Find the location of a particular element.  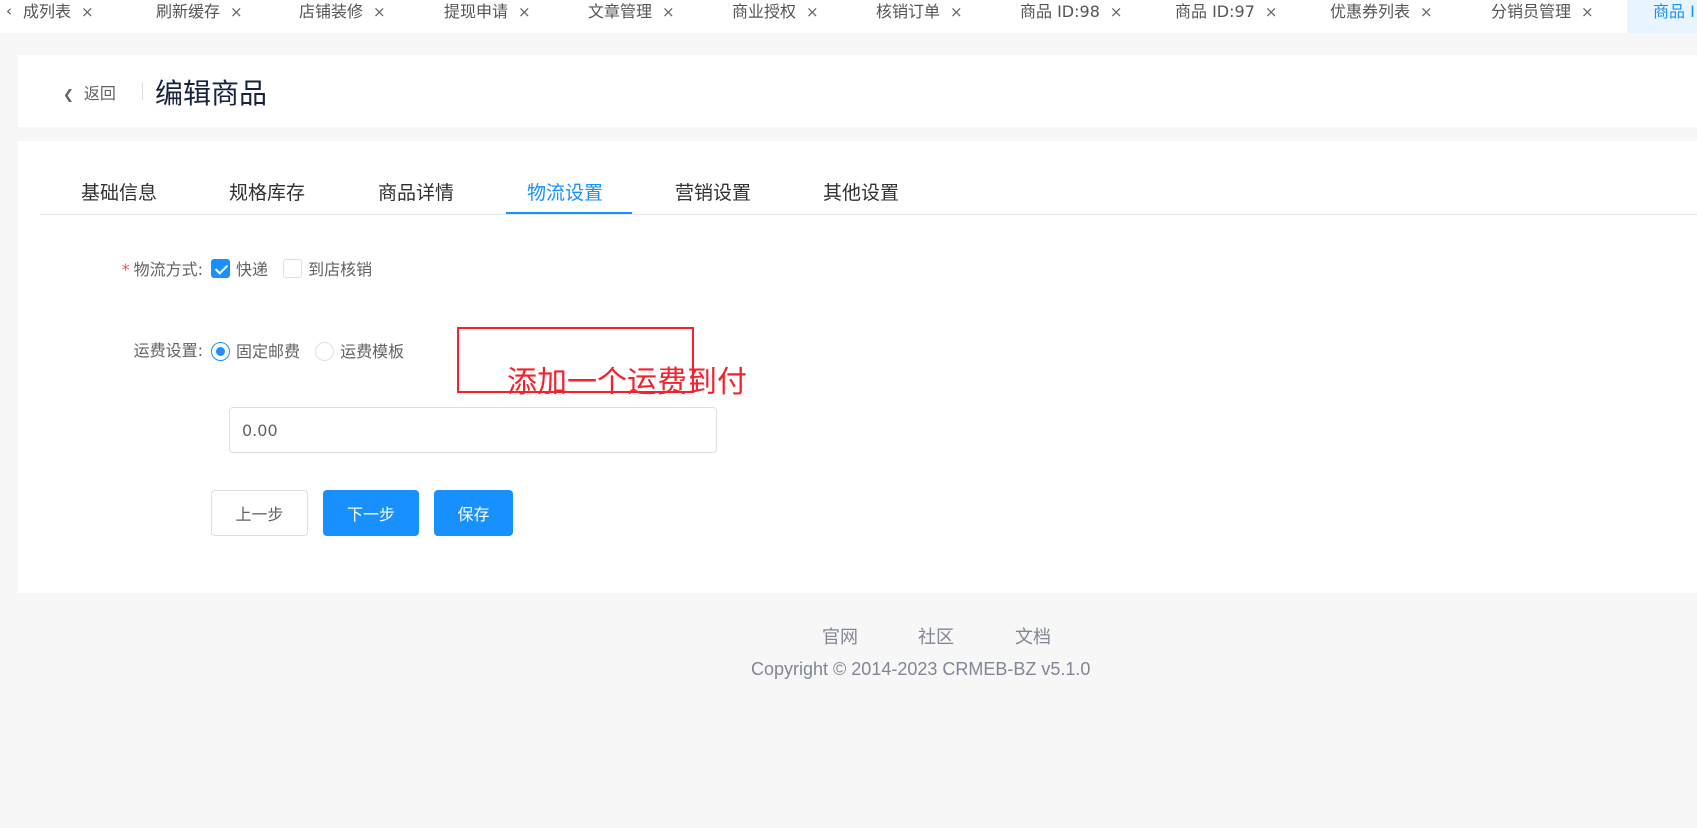

tab-product-detail: 商品详情 is located at coordinates (416, 191).